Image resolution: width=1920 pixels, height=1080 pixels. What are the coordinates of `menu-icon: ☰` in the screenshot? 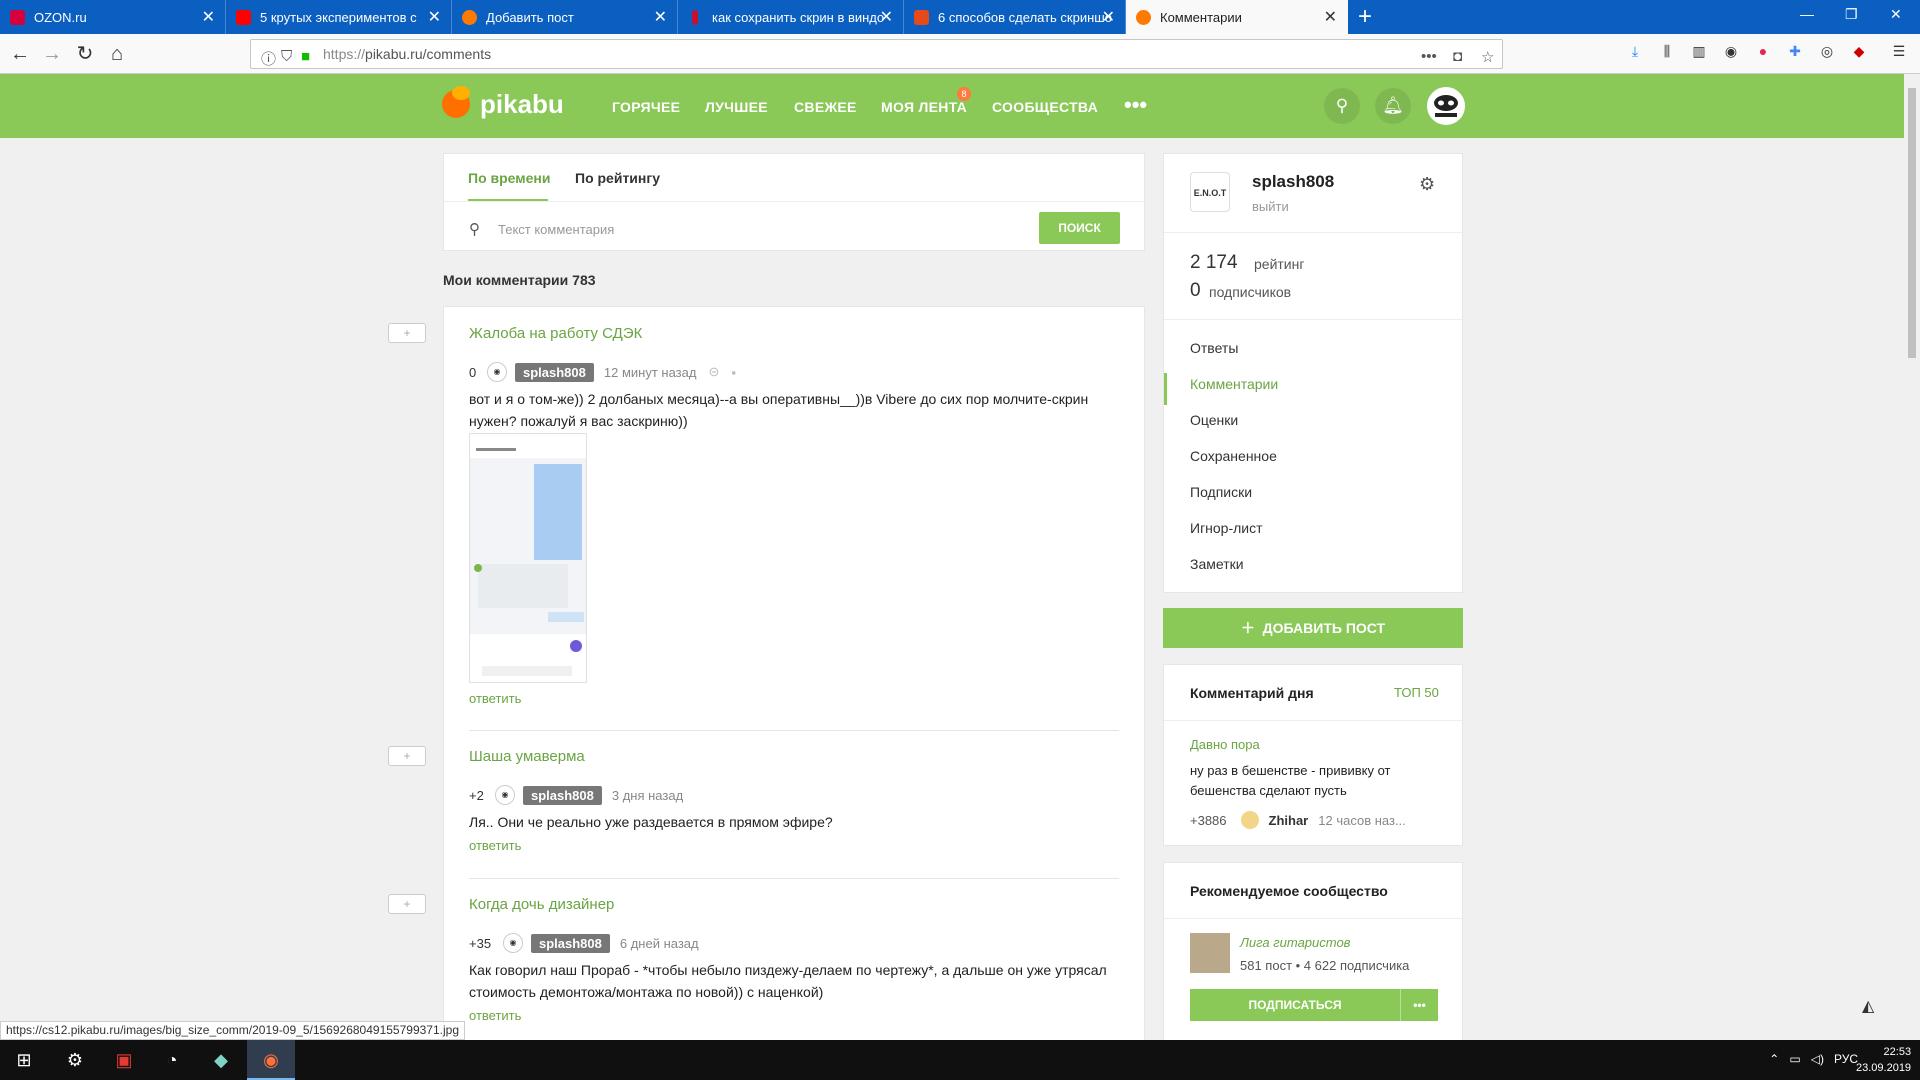 It's located at (1899, 51).